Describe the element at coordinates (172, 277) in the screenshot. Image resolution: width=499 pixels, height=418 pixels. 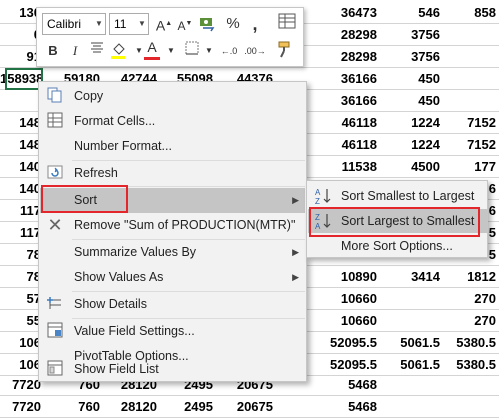
I see `menu-item-show-values-as: Show Values As ▶` at that location.